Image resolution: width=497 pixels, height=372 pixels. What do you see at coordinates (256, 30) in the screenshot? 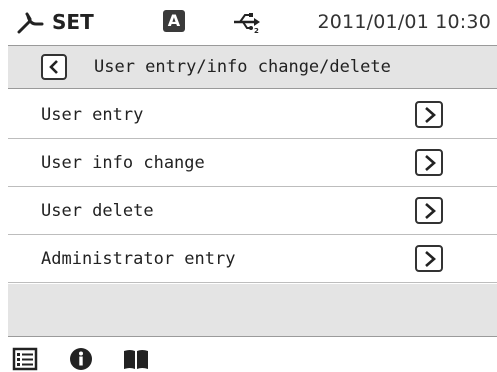
I see `svg-text: 2` at bounding box center [256, 30].